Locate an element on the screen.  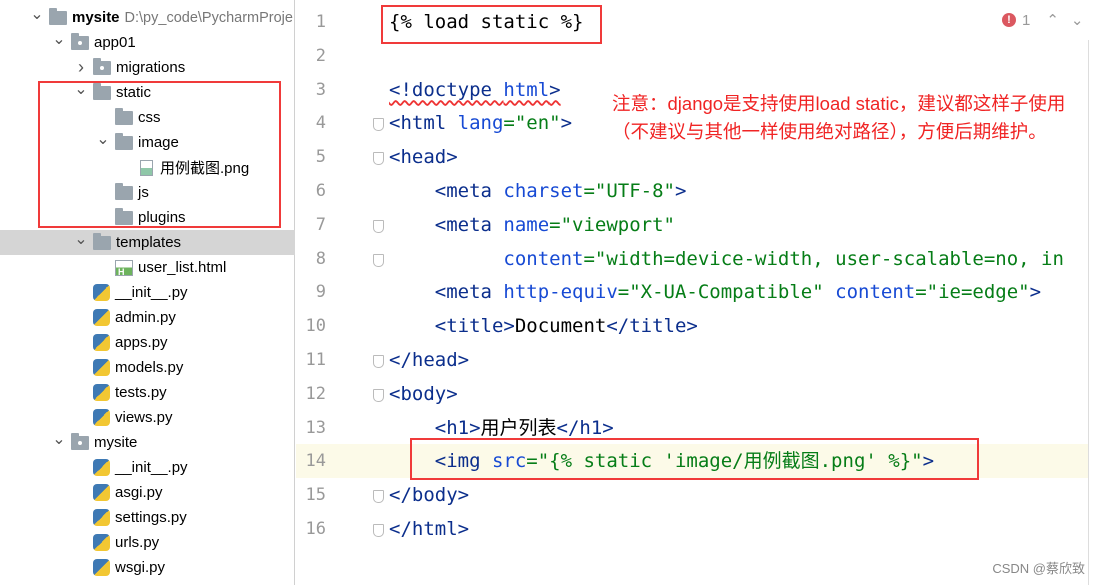
next-problem-icon: ⌄ is located at coordinates (1077, 20).